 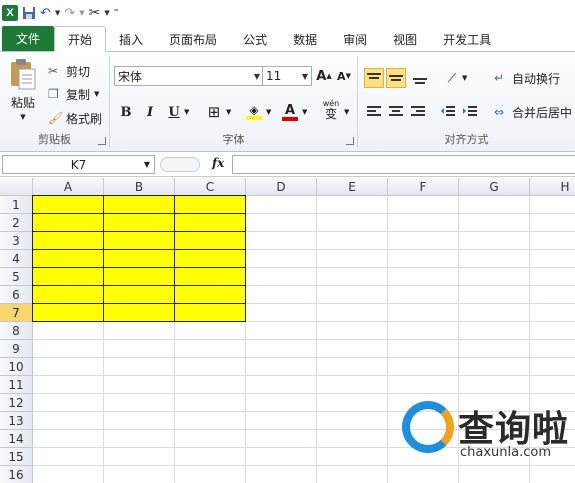 I want to click on cell-G1, so click(x=494, y=205).